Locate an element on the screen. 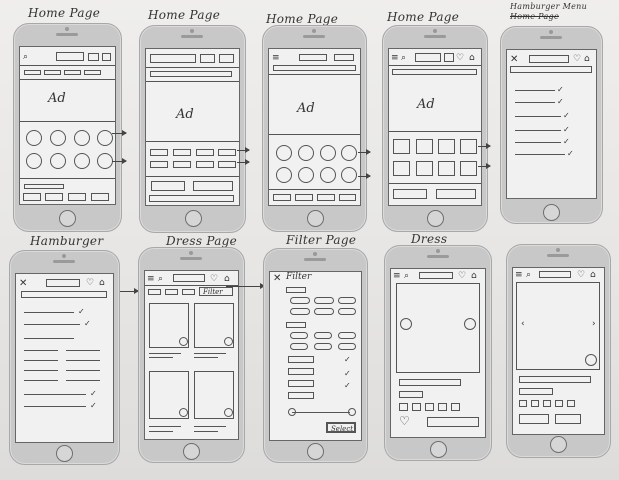  chevron-left-icon is located at coordinates (406, 324).